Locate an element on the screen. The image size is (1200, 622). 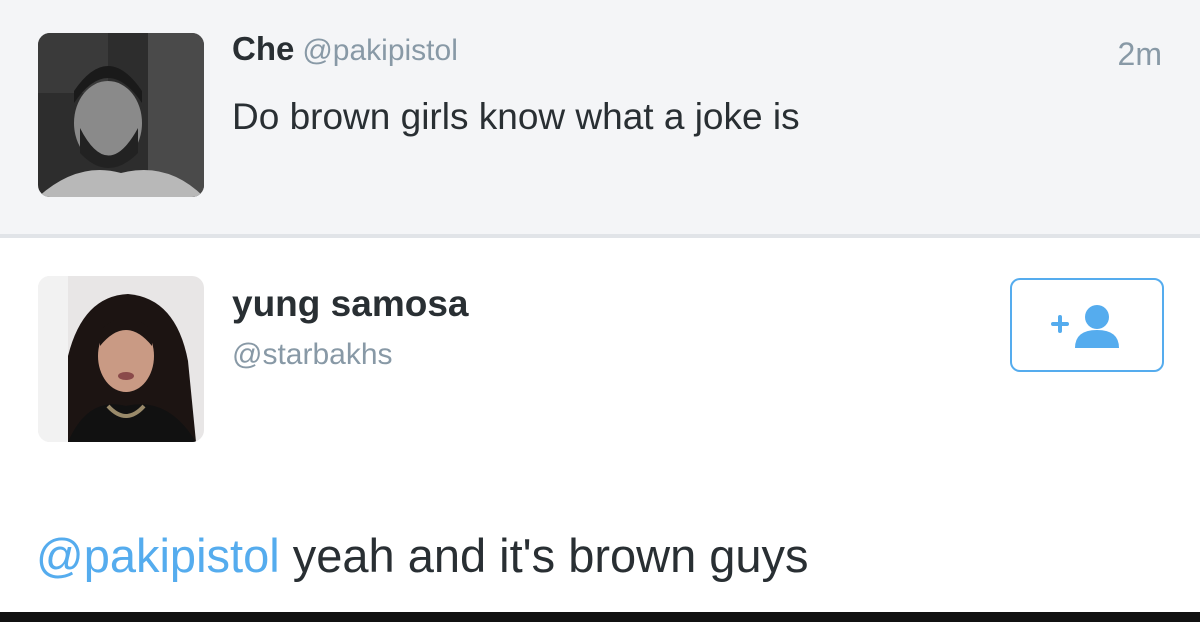
avatar-photo-yung is located at coordinates (121, 359).